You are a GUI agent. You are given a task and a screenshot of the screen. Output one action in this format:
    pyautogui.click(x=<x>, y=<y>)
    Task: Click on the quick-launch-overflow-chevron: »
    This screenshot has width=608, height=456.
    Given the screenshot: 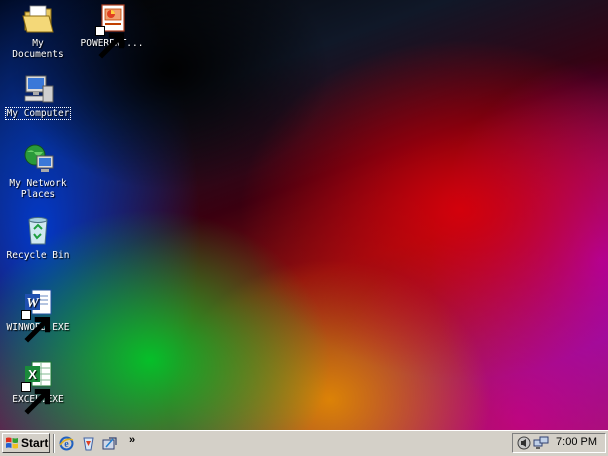 What is the action you would take?
    pyautogui.click(x=132, y=440)
    